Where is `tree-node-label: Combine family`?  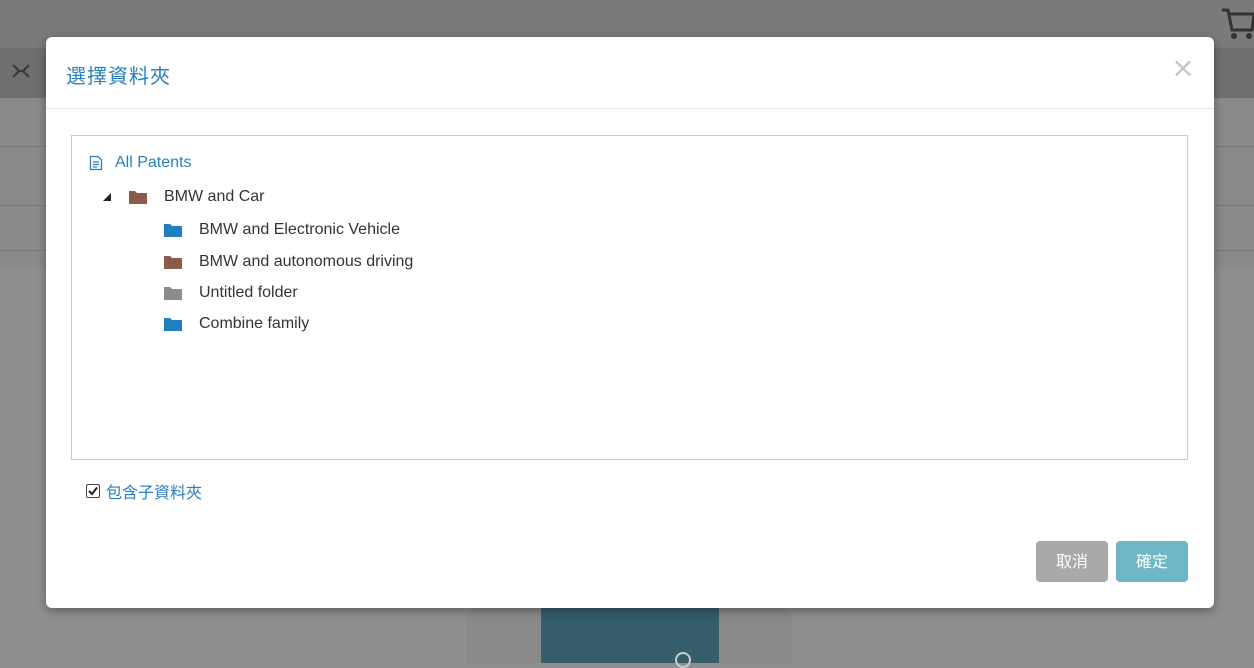 tree-node-label: Combine family is located at coordinates (254, 323).